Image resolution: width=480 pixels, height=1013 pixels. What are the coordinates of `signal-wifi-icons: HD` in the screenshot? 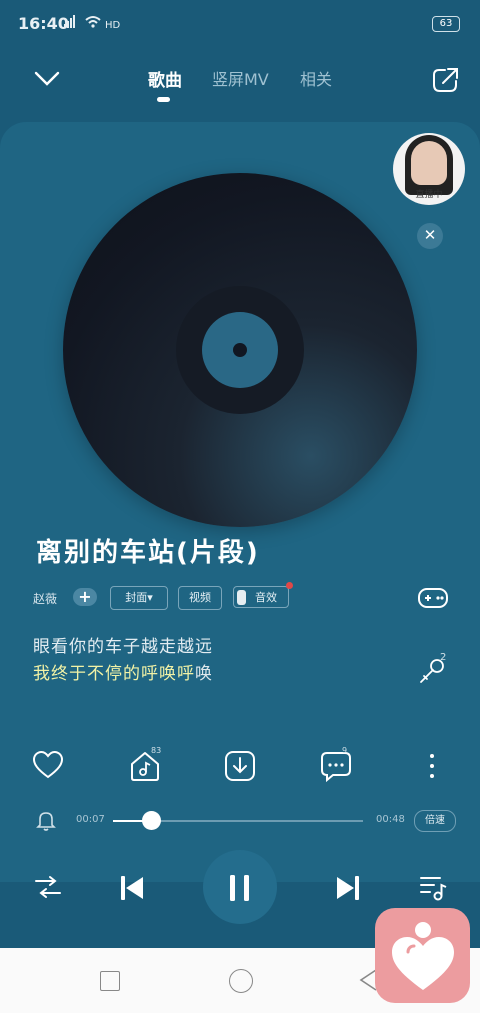 It's located at (92, 23).